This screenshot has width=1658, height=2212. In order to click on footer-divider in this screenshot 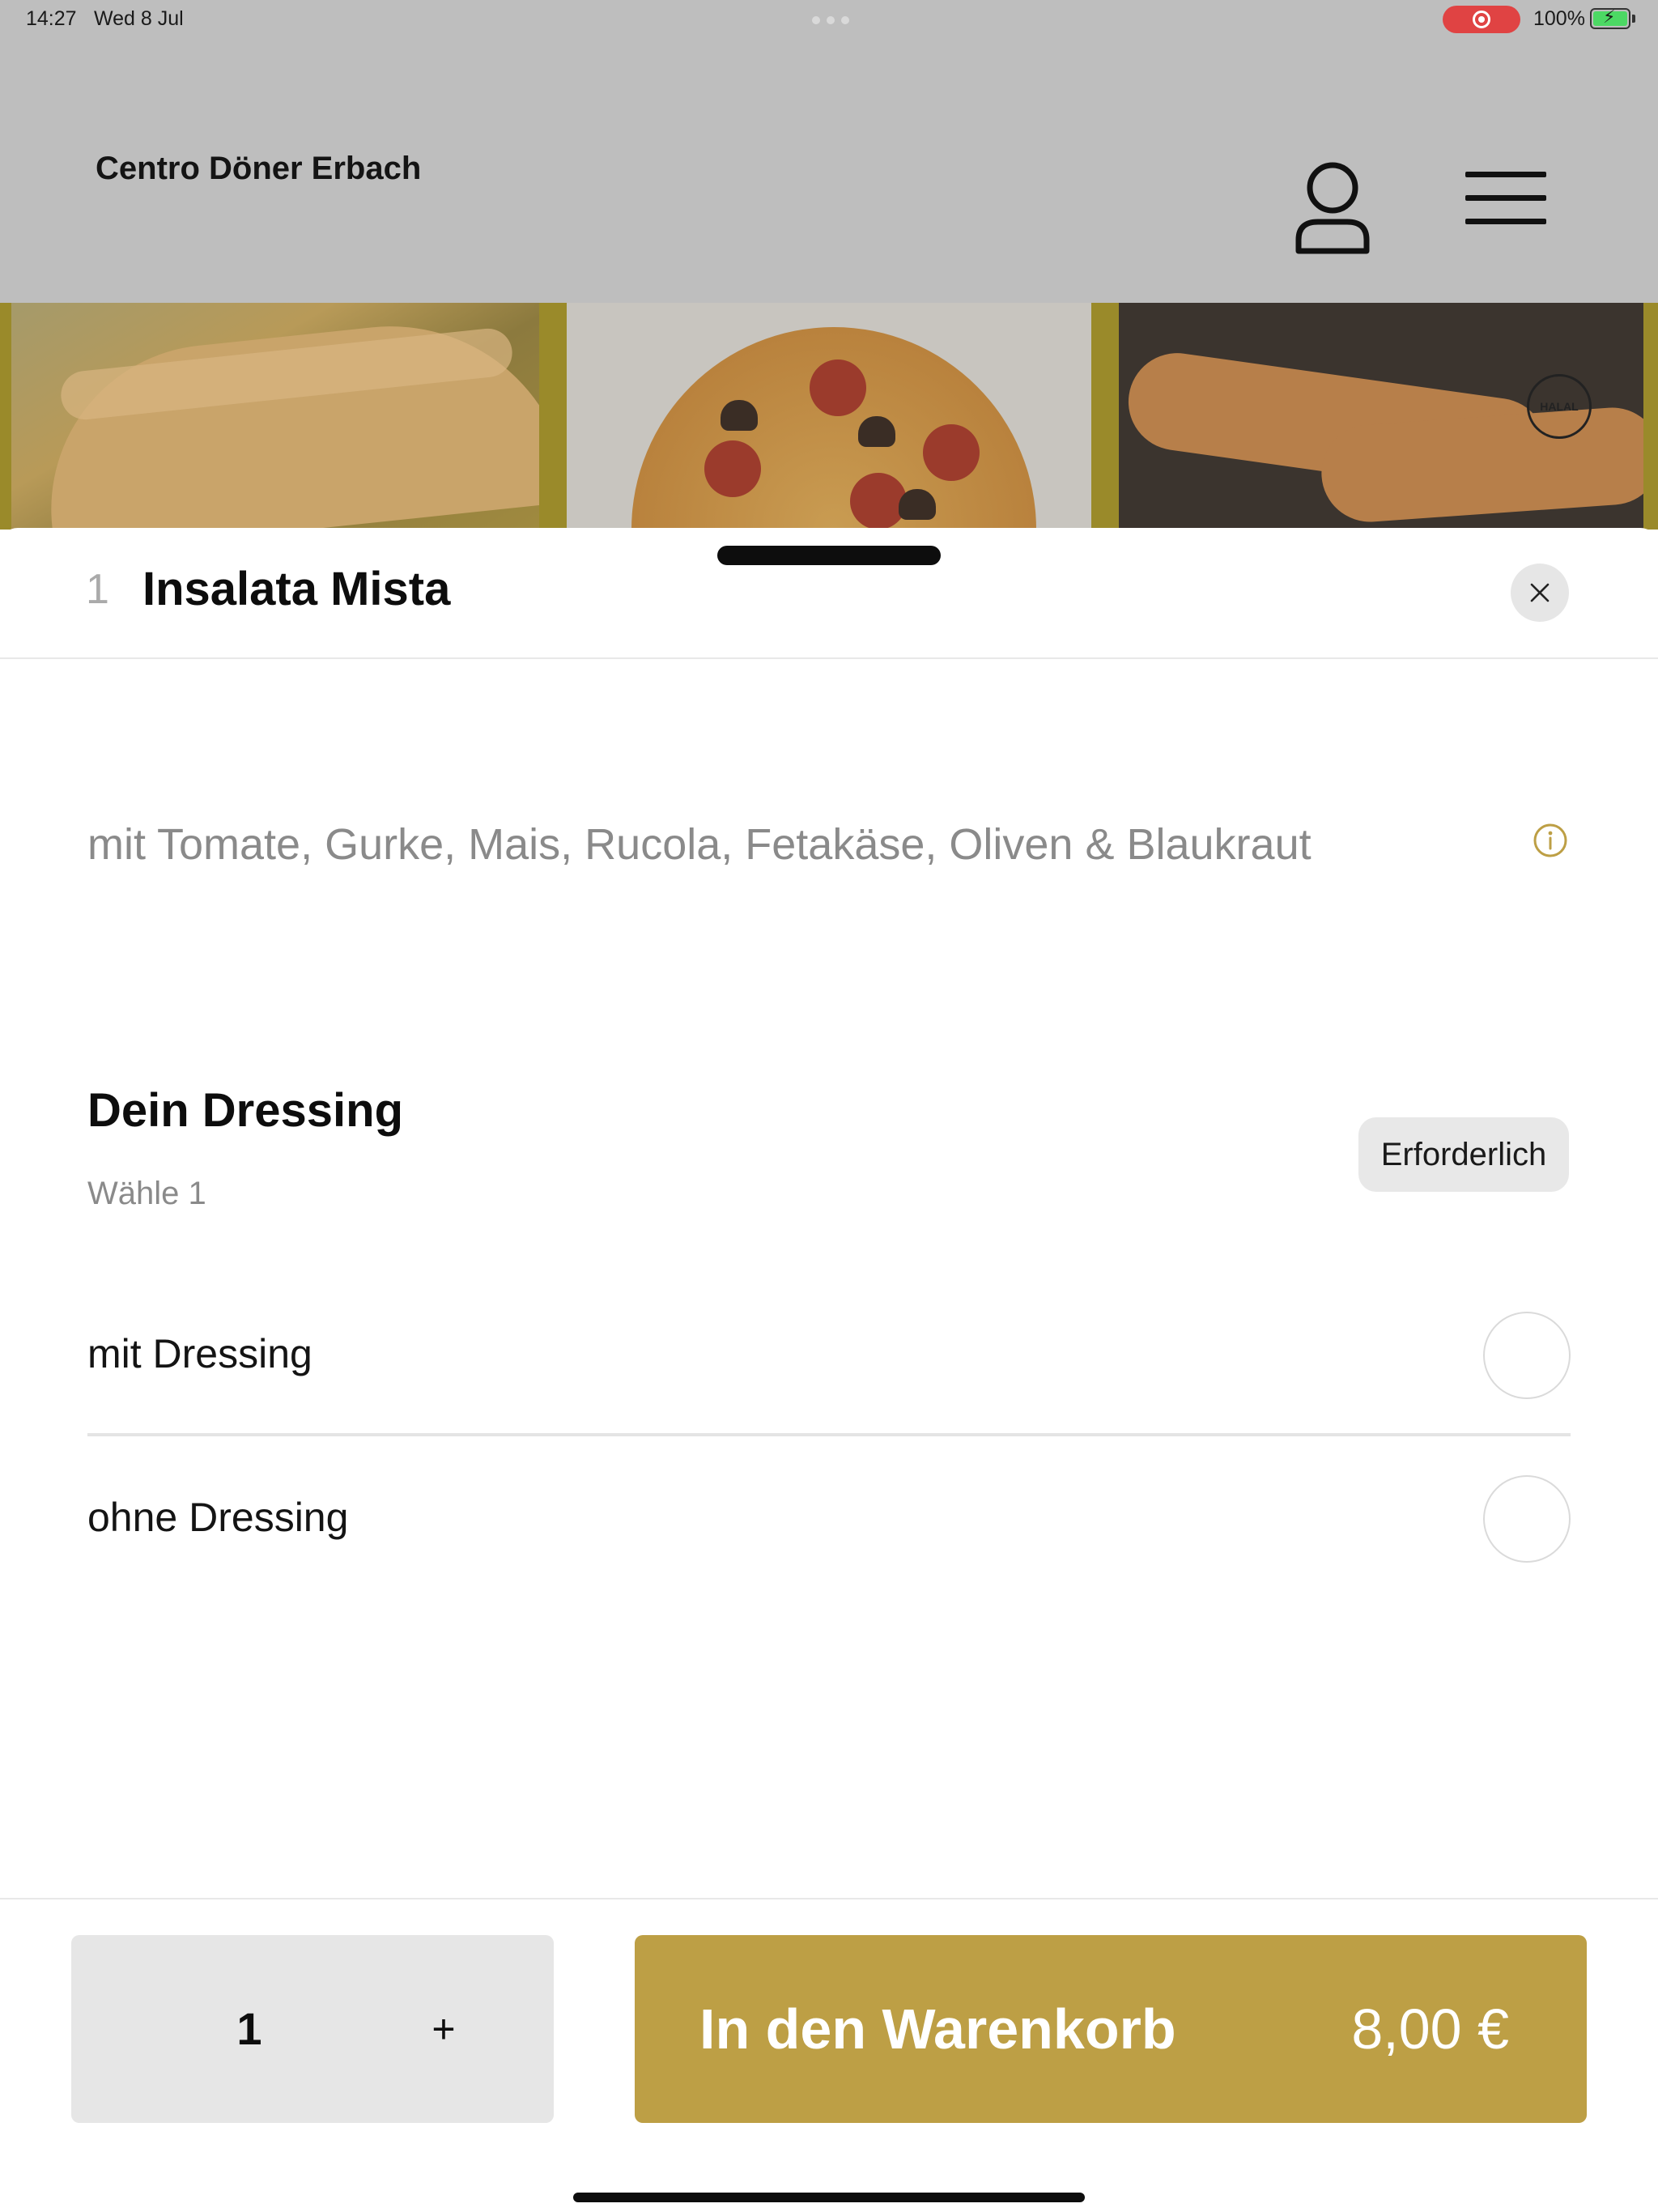, I will do `click(829, 1898)`.